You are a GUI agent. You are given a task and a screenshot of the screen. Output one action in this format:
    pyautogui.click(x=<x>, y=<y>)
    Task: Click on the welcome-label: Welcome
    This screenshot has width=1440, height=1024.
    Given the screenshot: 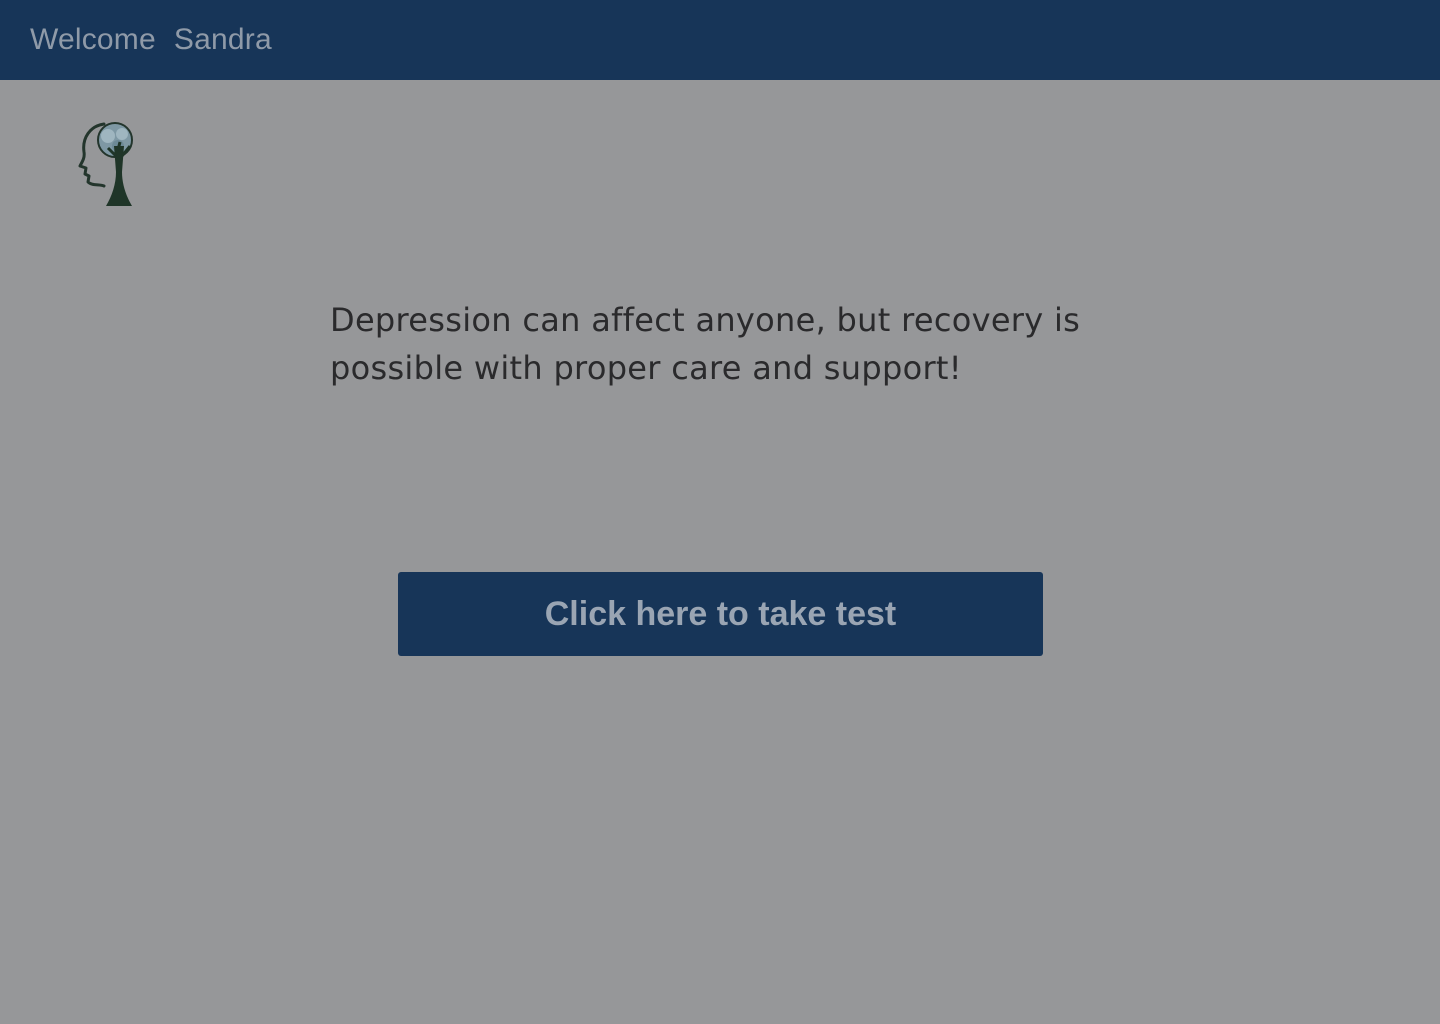 What is the action you would take?
    pyautogui.click(x=93, y=39)
    